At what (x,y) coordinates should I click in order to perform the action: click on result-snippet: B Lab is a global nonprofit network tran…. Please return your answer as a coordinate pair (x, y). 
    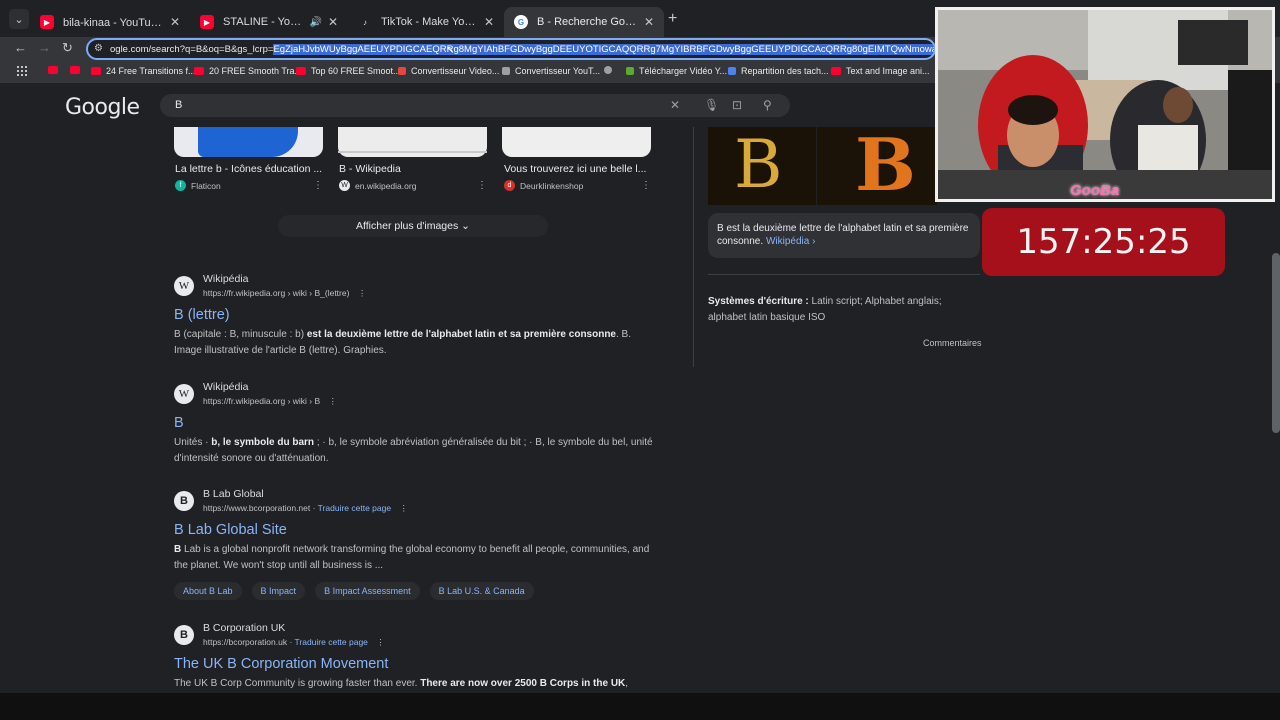
    Looking at the image, I should click on (414, 558).